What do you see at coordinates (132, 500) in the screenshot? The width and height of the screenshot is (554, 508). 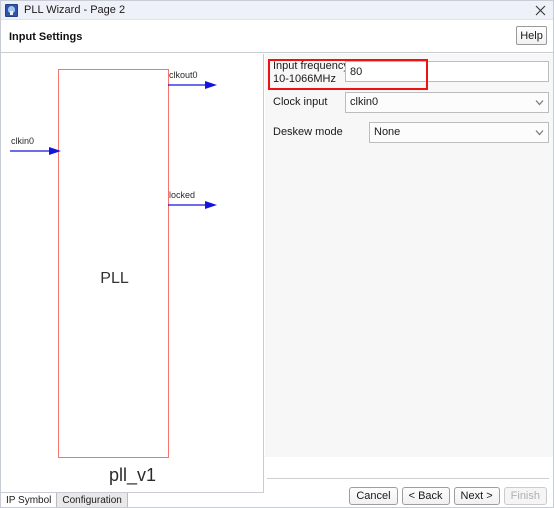 I see `canvas-tabstrip: IP Symbol Configuration` at bounding box center [132, 500].